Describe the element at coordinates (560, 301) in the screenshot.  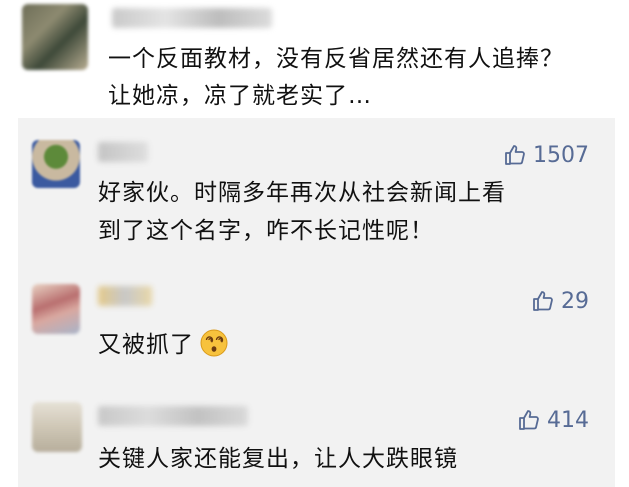
I see `like-button: 29` at that location.